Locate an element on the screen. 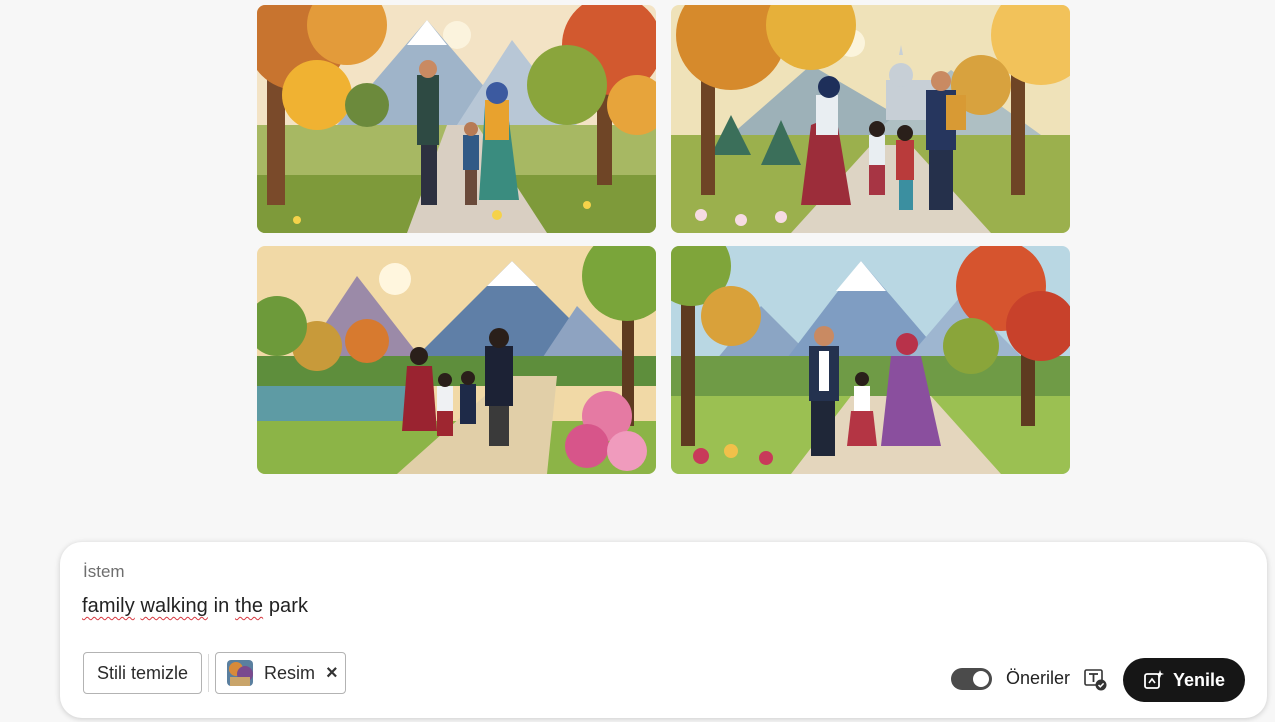  suggestions-label: Öneriler is located at coordinates (1038, 678).